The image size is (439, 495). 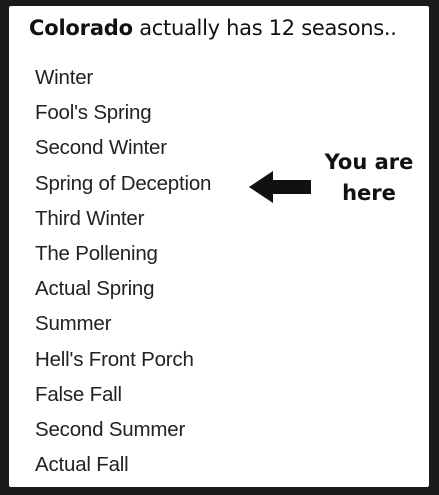 I want to click on meme-title: Colorado actually has 12 seasons.., so click(x=213, y=28).